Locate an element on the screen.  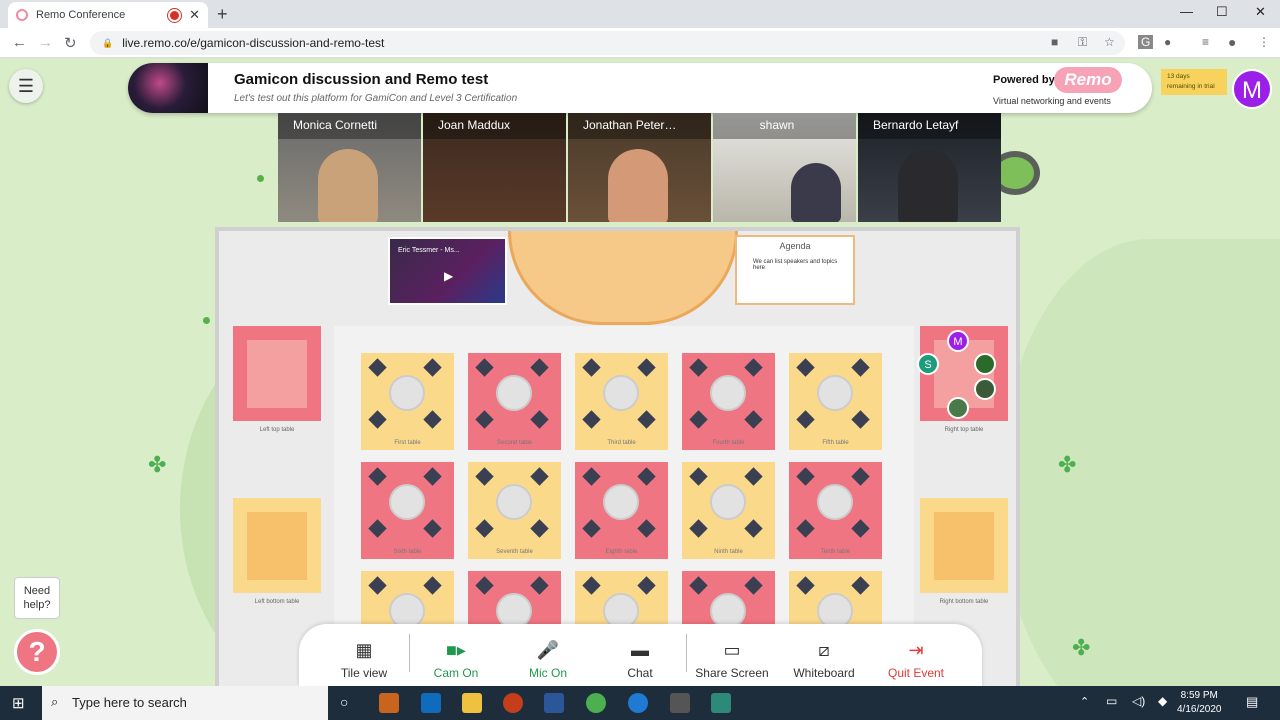
extension-circle-icon: ● is located at coordinates (1167, 42).